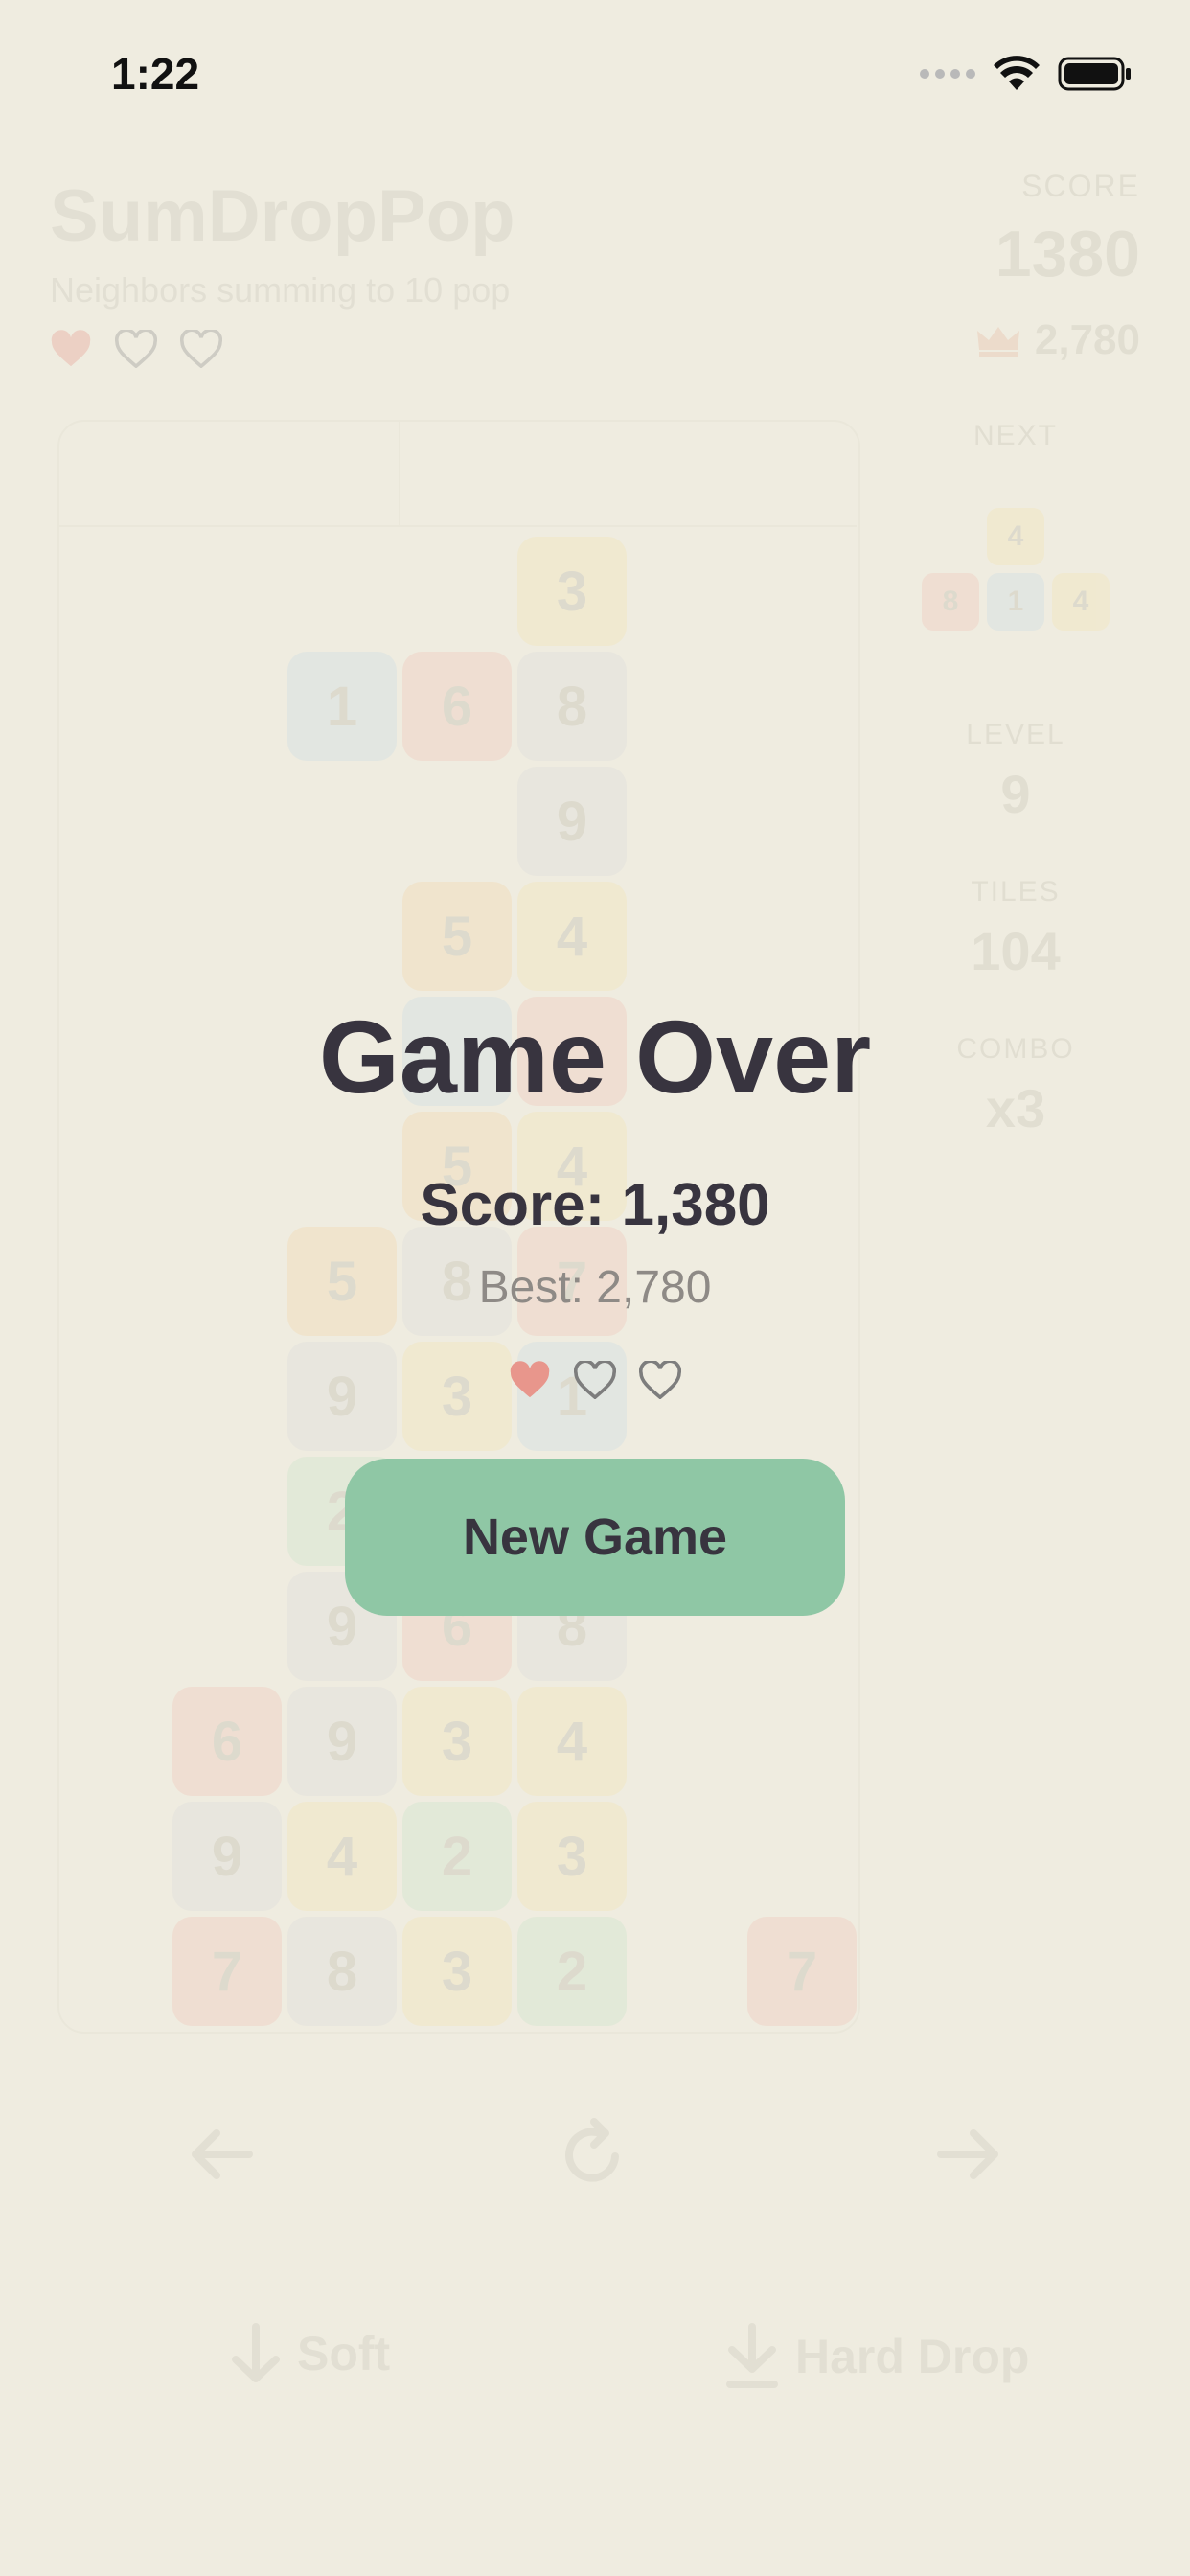  Describe the element at coordinates (282, 216) in the screenshot. I see `app-title: SumDropPop` at that location.